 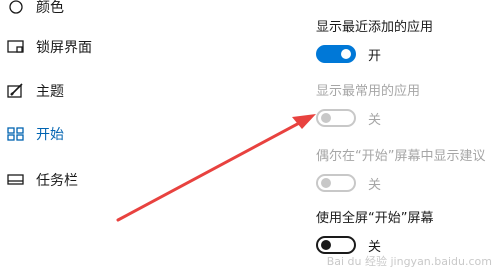 I want to click on watermark: Bai du 经验 jingyan.baidu.com, so click(x=409, y=261).